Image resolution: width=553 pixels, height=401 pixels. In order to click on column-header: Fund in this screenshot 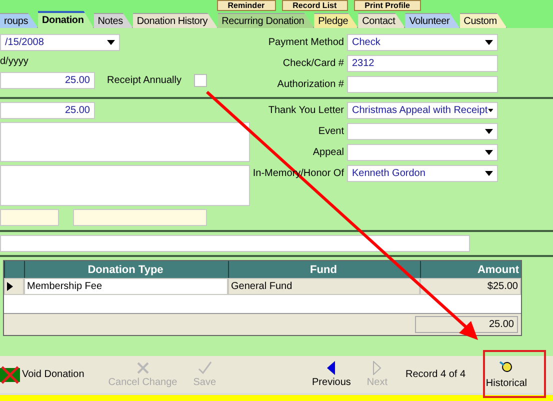, I will do `click(324, 269)`.